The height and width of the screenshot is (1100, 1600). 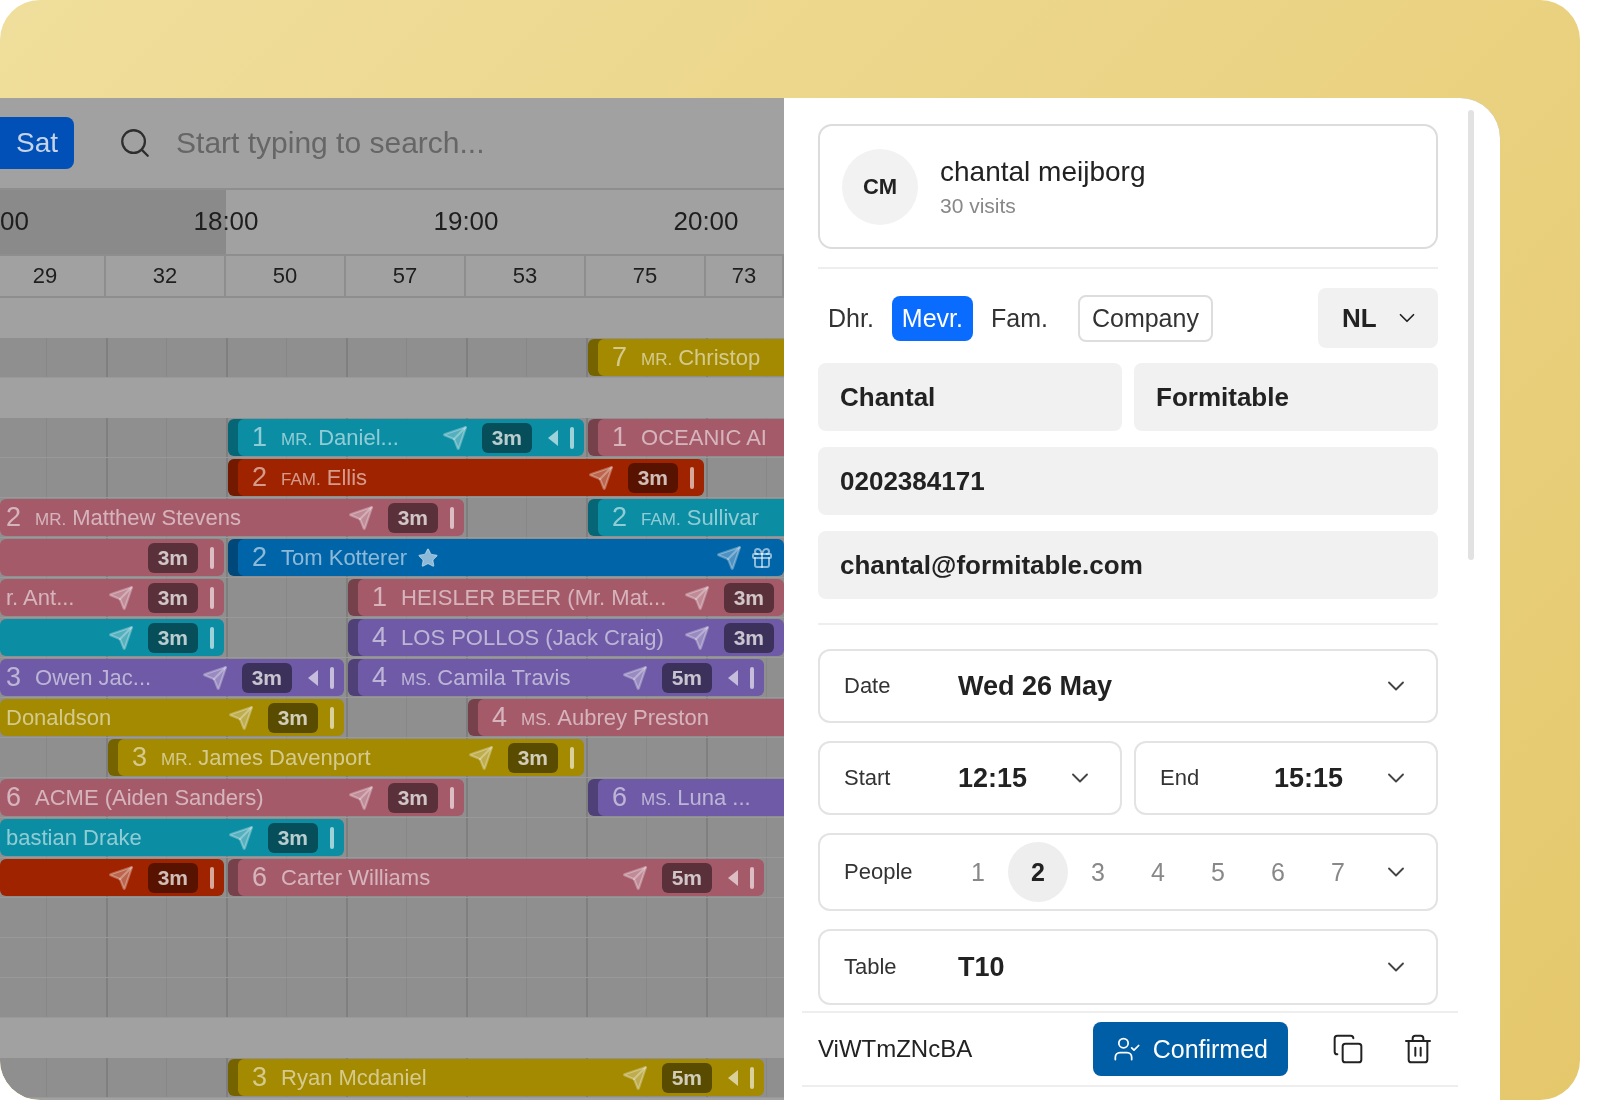 What do you see at coordinates (1019, 318) in the screenshot?
I see `salutation-option: Fam.` at bounding box center [1019, 318].